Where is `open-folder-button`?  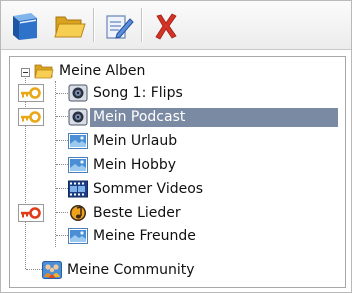
open-folder-button is located at coordinates (70, 26).